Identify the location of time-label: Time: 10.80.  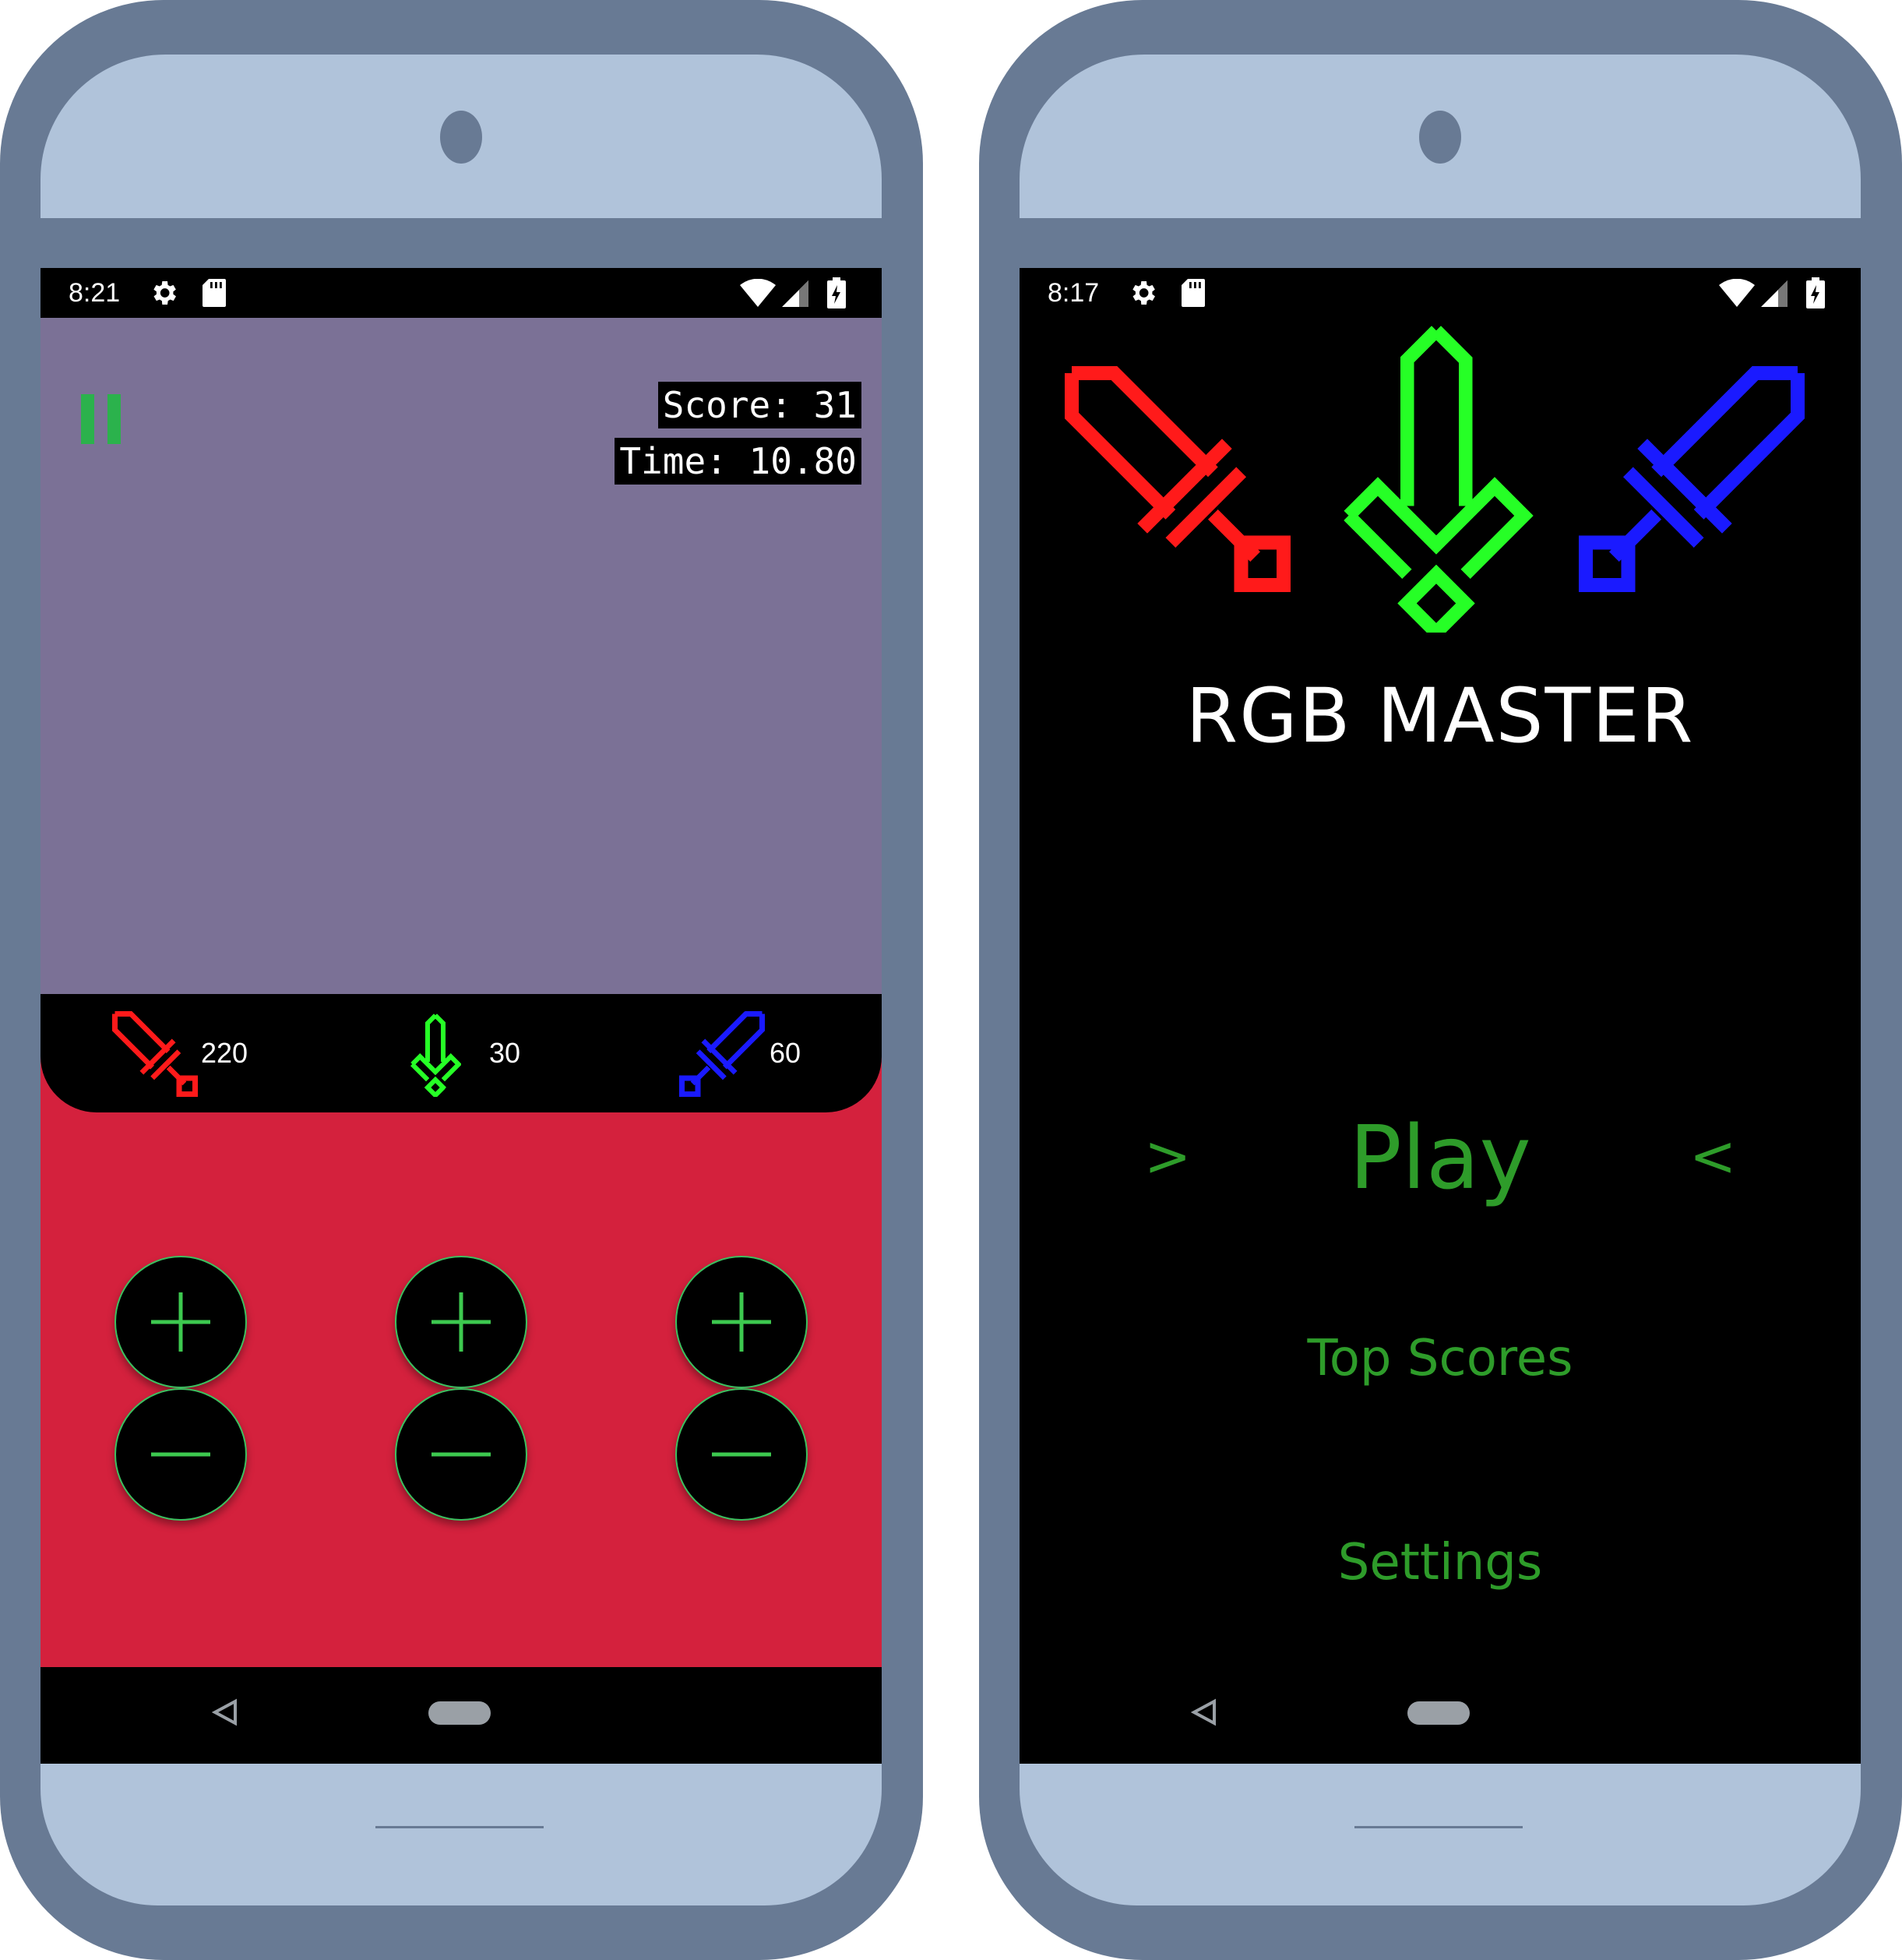
(738, 461).